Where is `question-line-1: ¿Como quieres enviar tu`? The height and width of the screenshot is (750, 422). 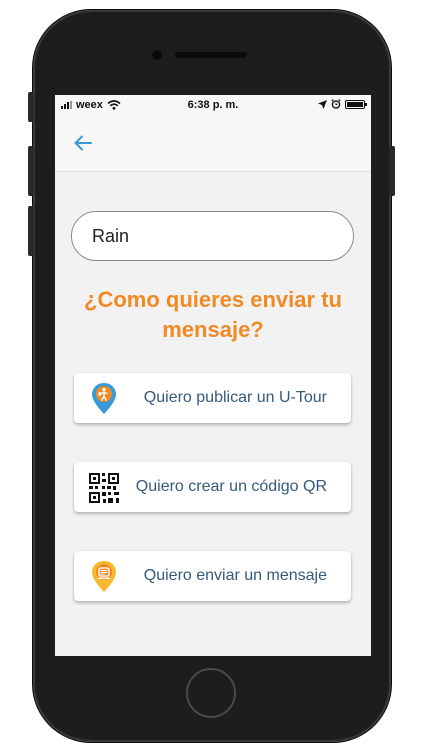
question-line-1: ¿Como quieres enviar tu is located at coordinates (213, 299).